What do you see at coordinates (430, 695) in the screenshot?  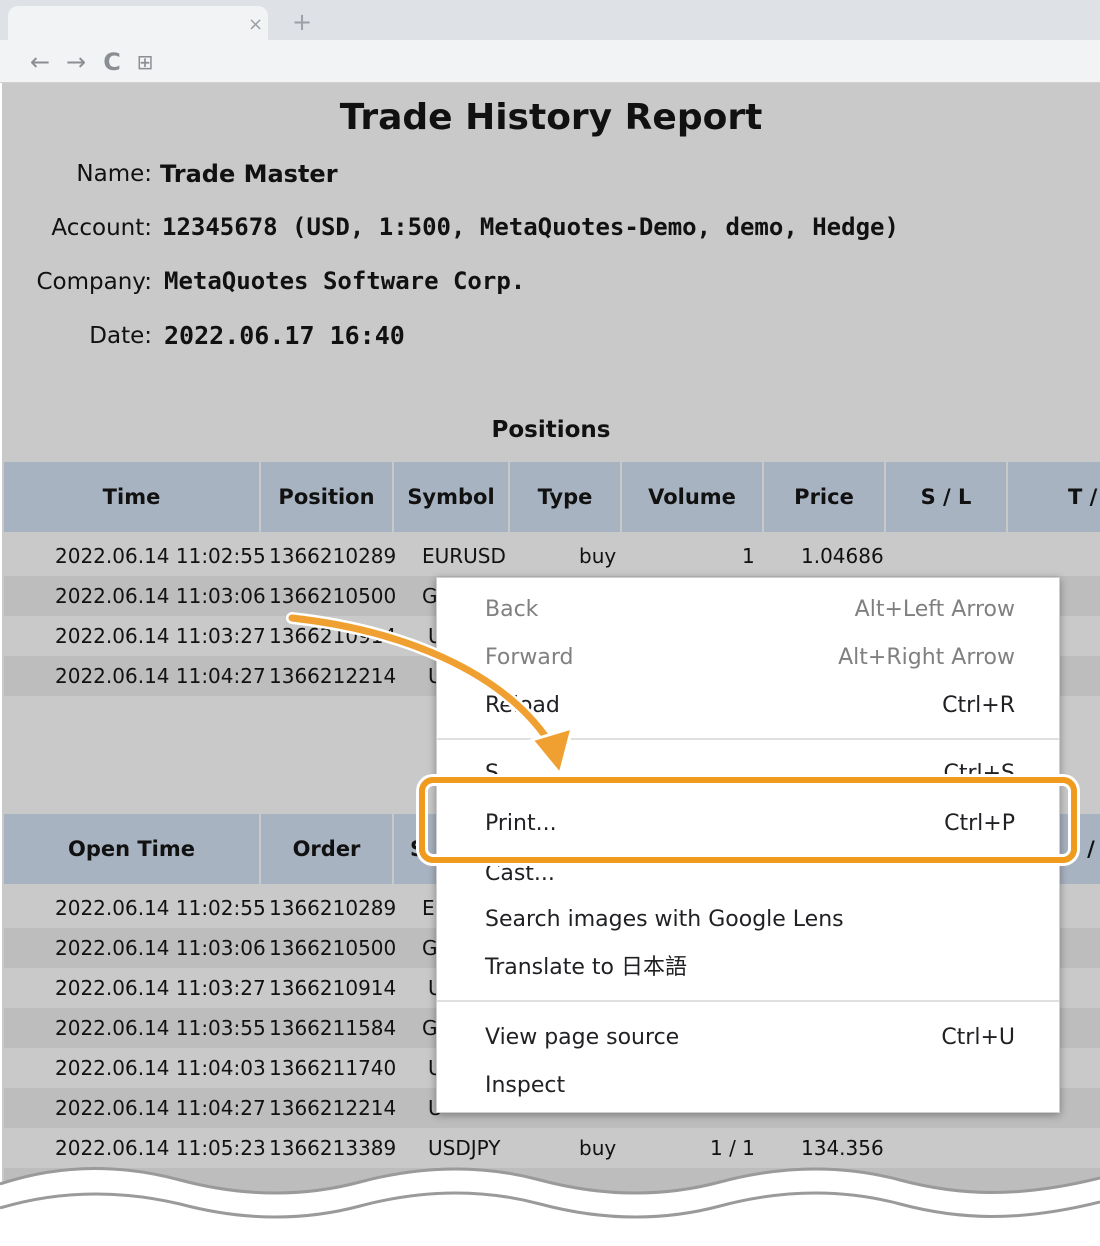 I see `annotation-arrow-icon` at bounding box center [430, 695].